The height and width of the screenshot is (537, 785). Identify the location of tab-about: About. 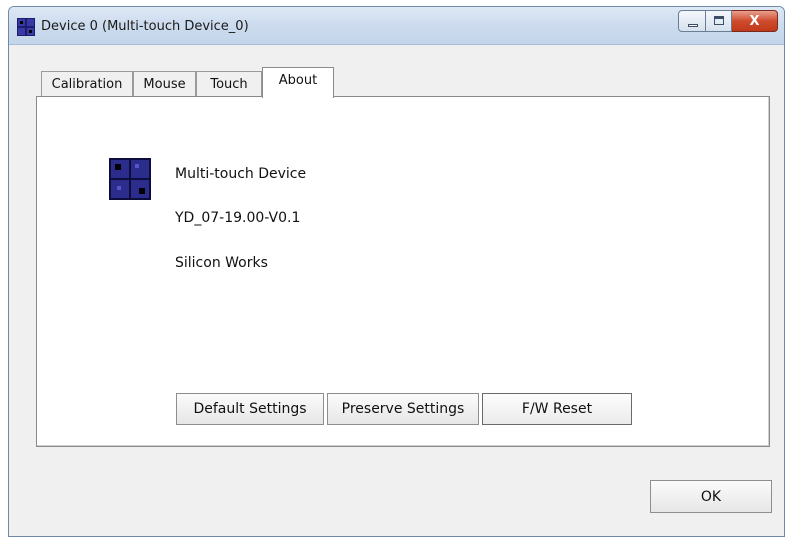
(298, 82).